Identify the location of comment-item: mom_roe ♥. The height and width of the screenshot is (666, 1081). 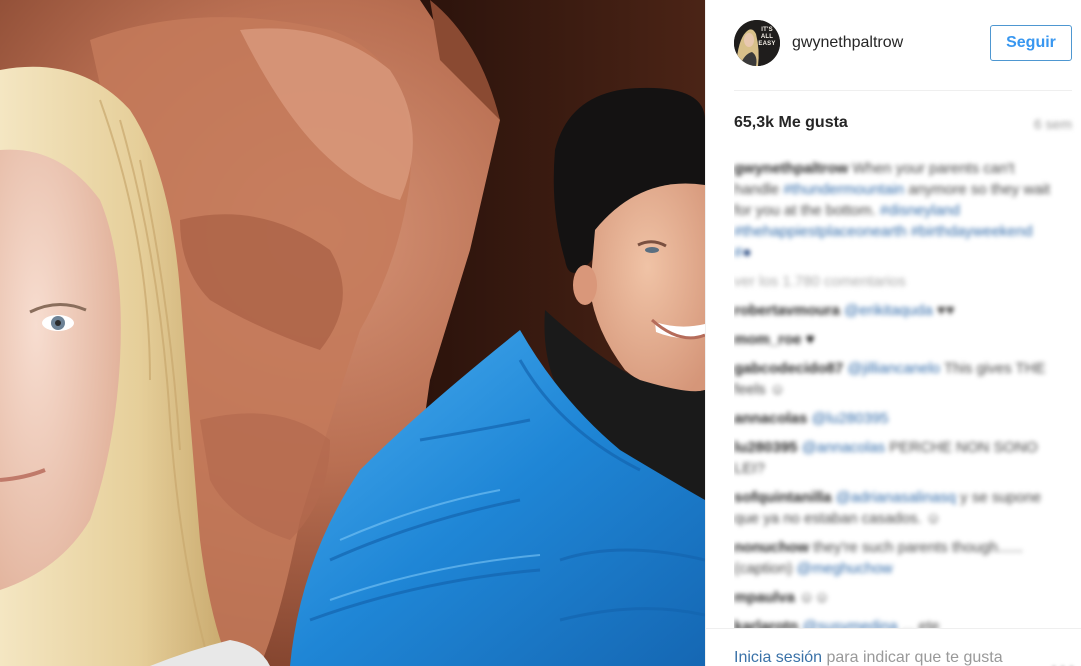
(894, 339).